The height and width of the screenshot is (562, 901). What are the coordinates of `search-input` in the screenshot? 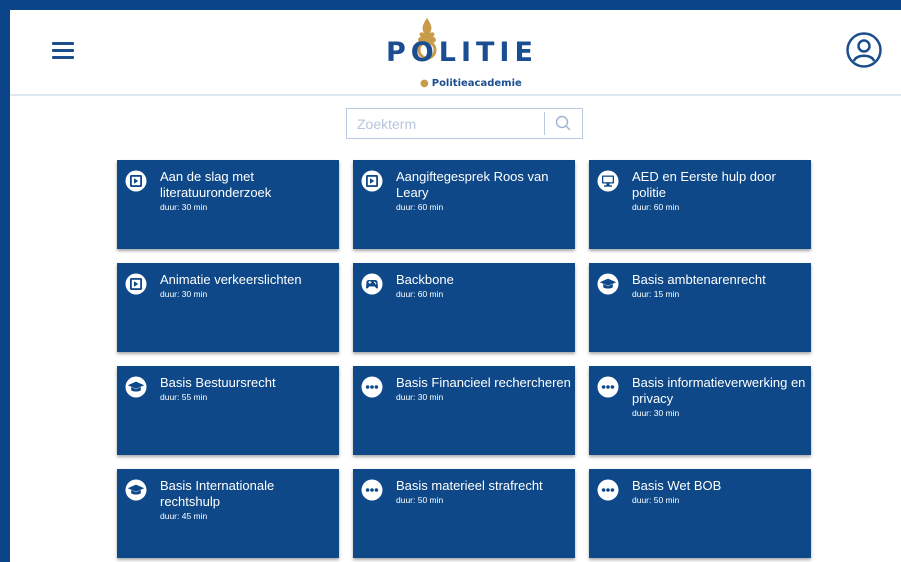 It's located at (445, 123).